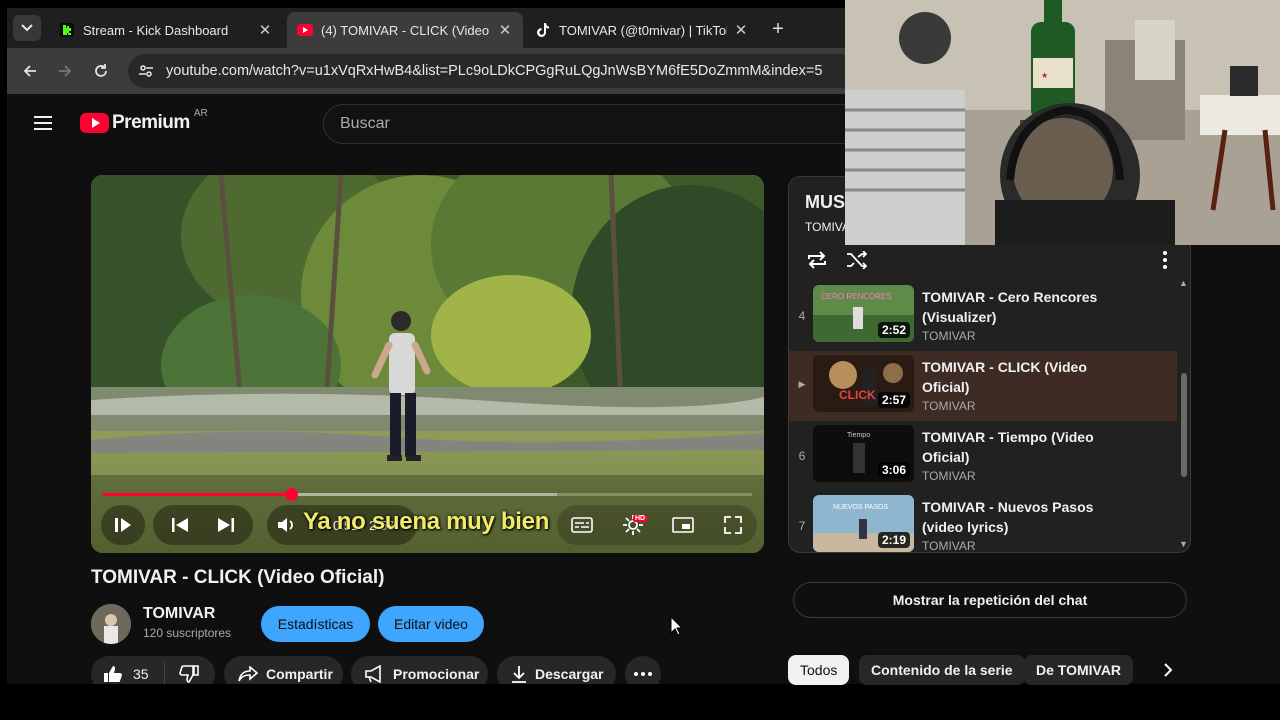 This screenshot has width=1280, height=720. What do you see at coordinates (1008, 517) in the screenshot?
I see `item-title: TOMIVAR - Nuevos Pasos (video lyrics)` at bounding box center [1008, 517].